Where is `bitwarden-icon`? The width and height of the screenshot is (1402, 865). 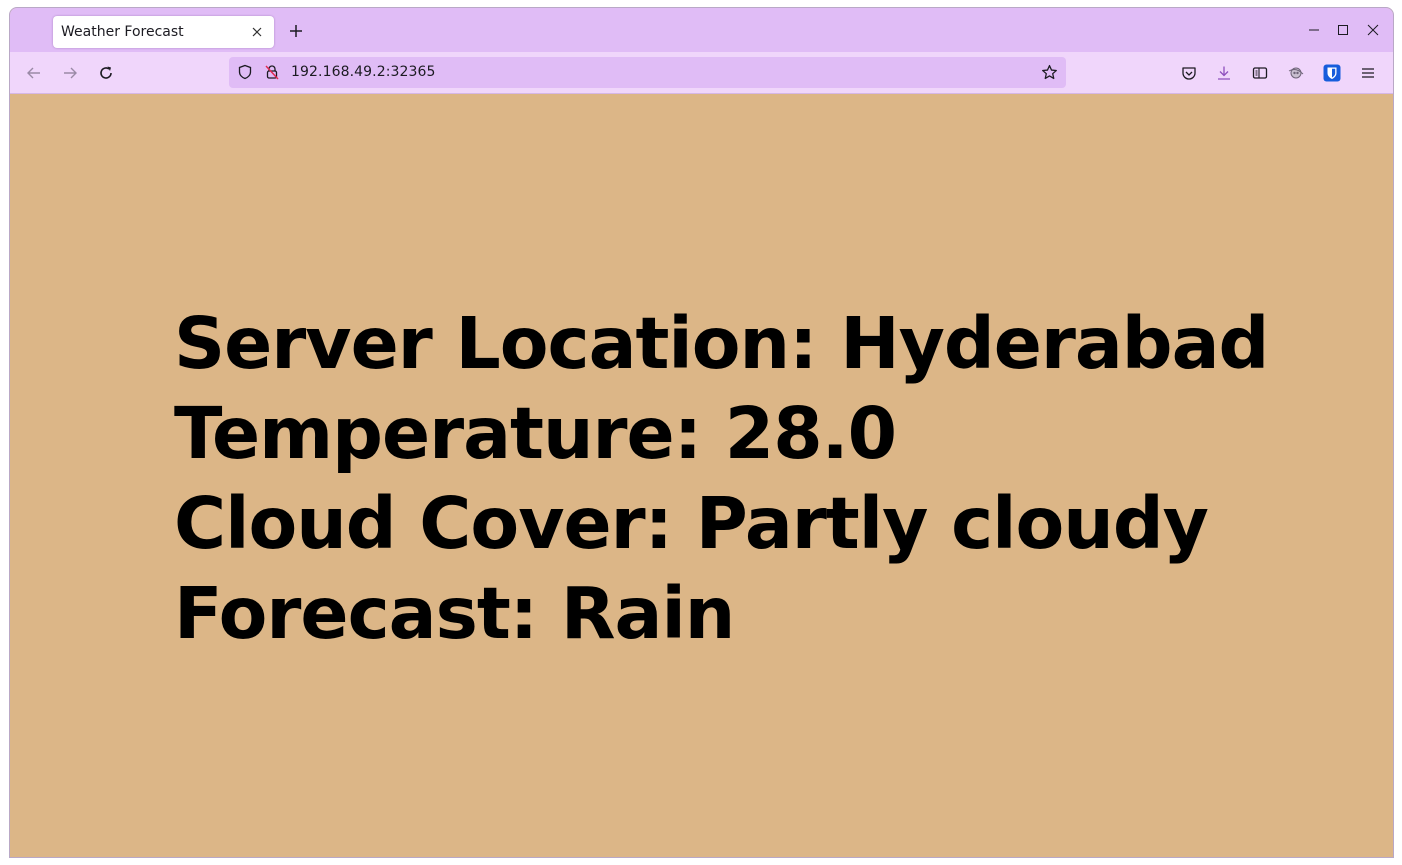 bitwarden-icon is located at coordinates (1332, 73).